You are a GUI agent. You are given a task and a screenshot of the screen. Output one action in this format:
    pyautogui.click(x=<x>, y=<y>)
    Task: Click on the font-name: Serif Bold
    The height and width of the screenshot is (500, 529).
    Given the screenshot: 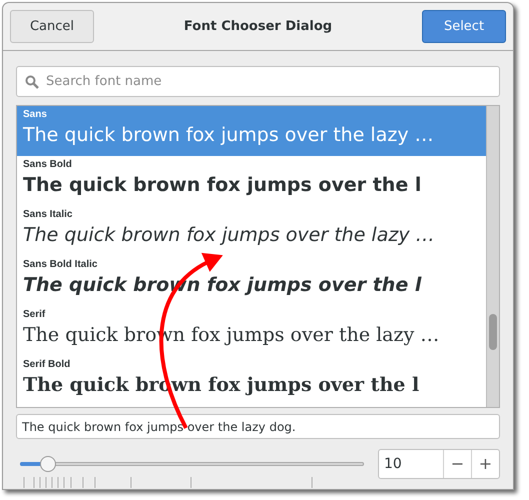 What is the action you would take?
    pyautogui.click(x=46, y=365)
    